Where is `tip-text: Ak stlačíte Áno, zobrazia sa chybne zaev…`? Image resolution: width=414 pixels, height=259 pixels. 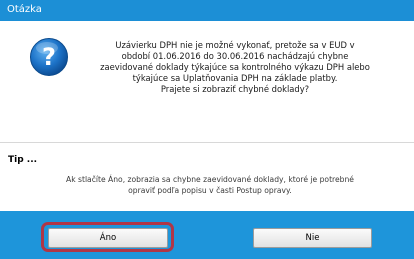 tip-text: Ak stlačíte Áno, zobrazia sa chybne zaev… is located at coordinates (210, 185).